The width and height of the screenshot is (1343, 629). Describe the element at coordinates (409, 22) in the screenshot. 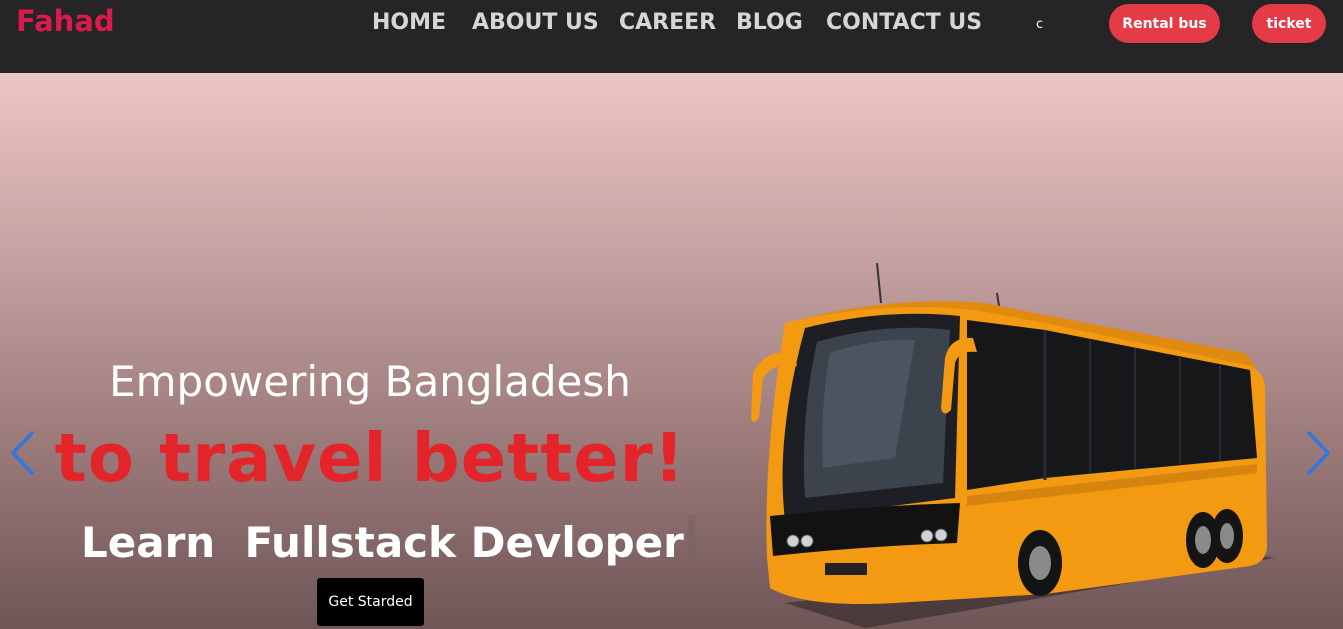

I see `nav-link-home: HOME` at that location.